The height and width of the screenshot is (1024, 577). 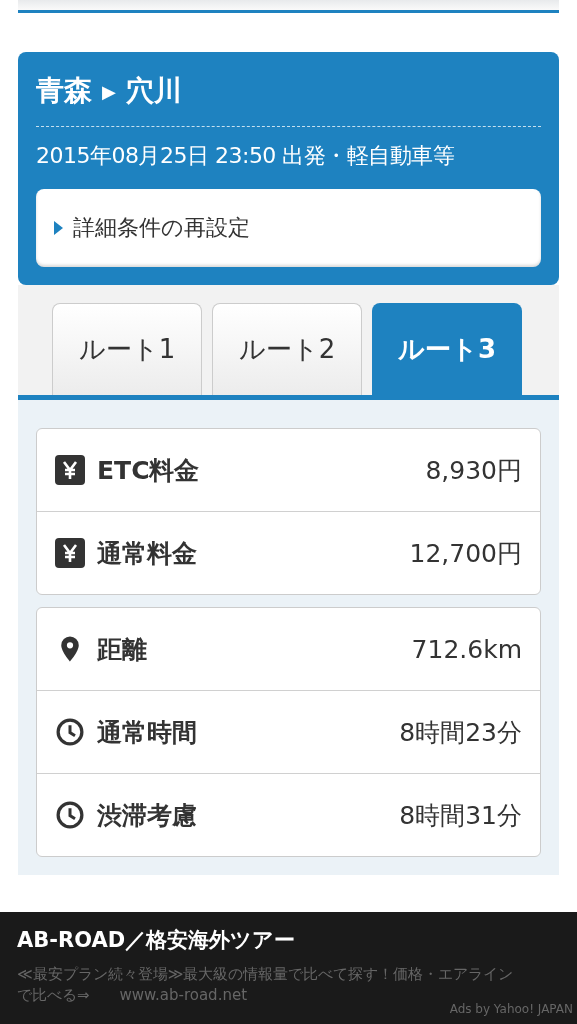 I want to click on row-value: 8,930円, so click(x=473, y=470).